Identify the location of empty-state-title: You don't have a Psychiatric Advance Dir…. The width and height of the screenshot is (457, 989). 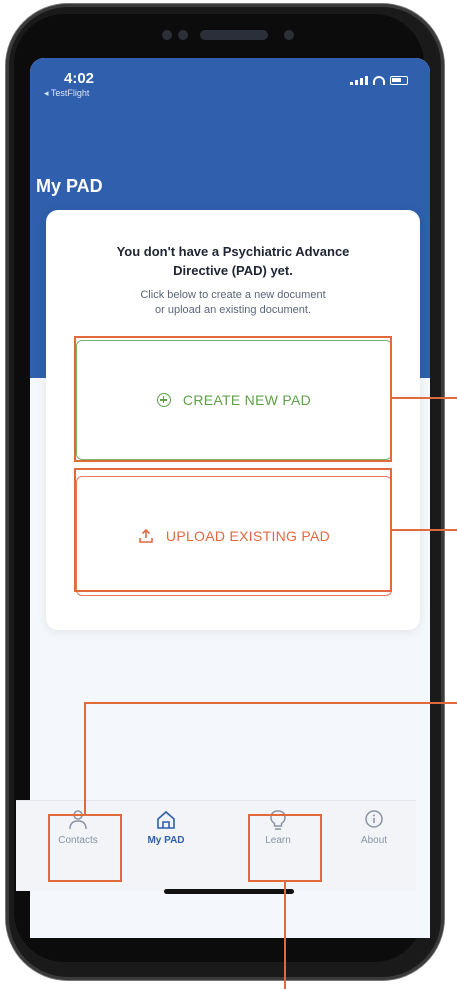
(233, 261).